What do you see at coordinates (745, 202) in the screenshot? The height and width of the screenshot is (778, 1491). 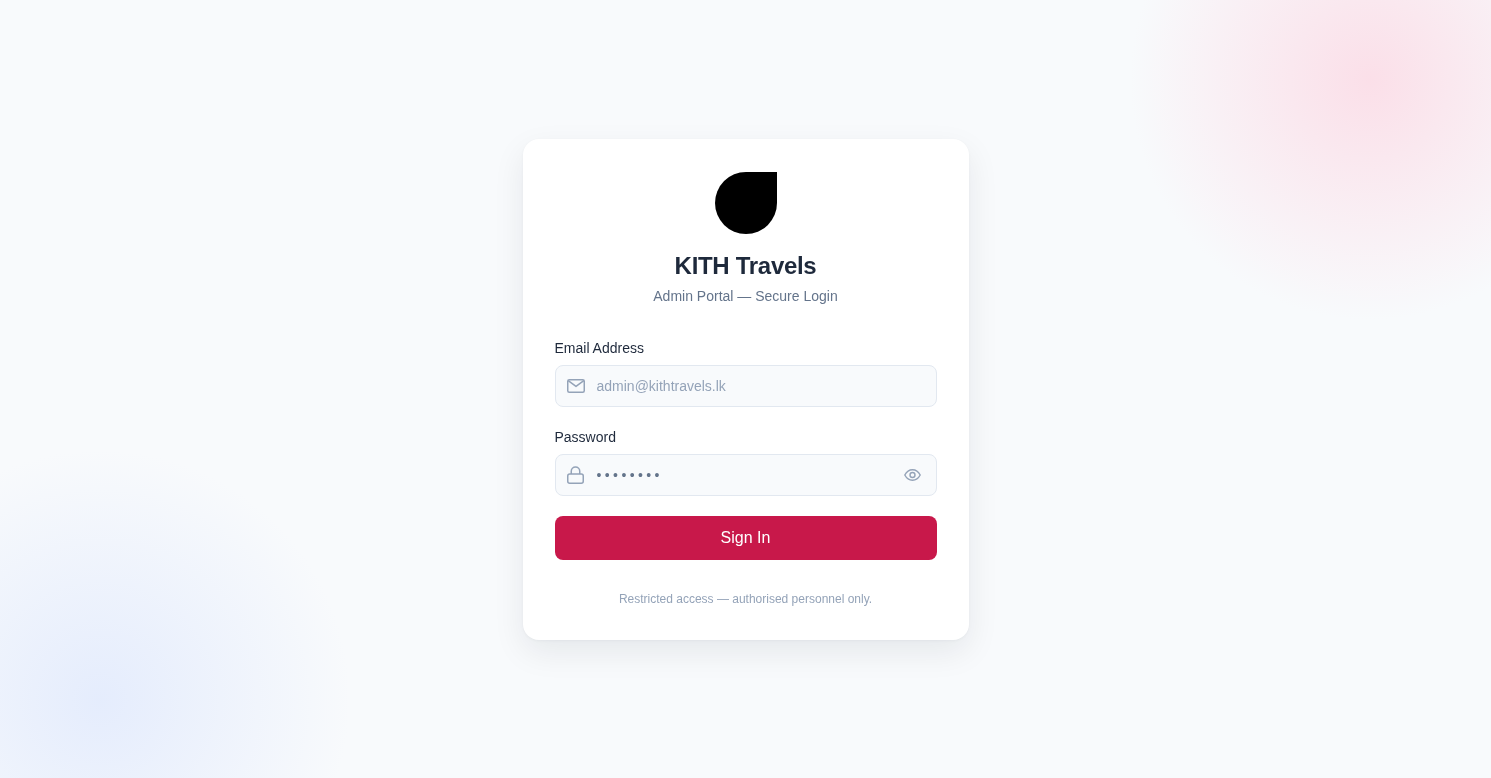 I see `logo-icon` at bounding box center [745, 202].